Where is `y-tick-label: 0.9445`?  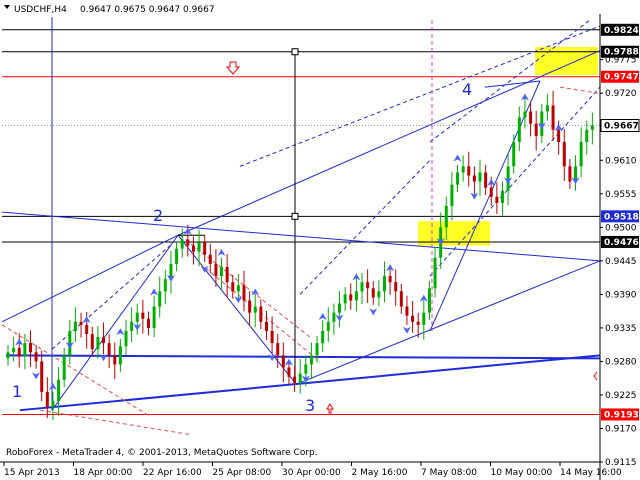 y-tick-label: 0.9445 is located at coordinates (621, 262).